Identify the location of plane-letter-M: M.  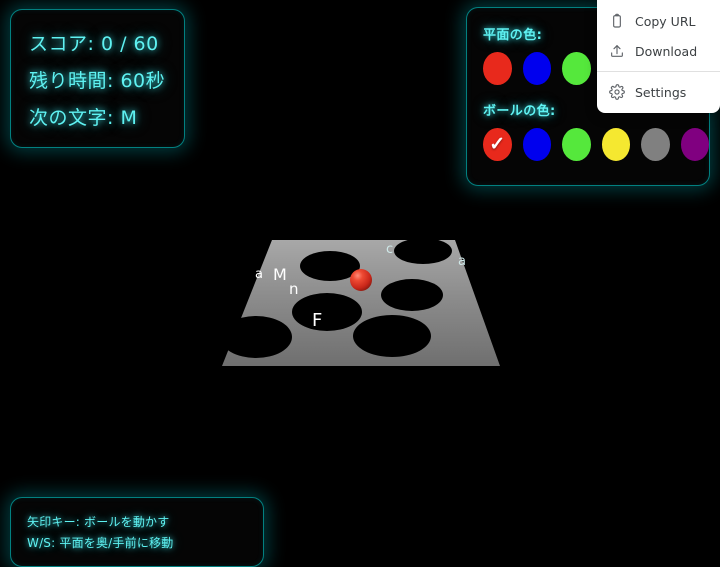
(280, 274).